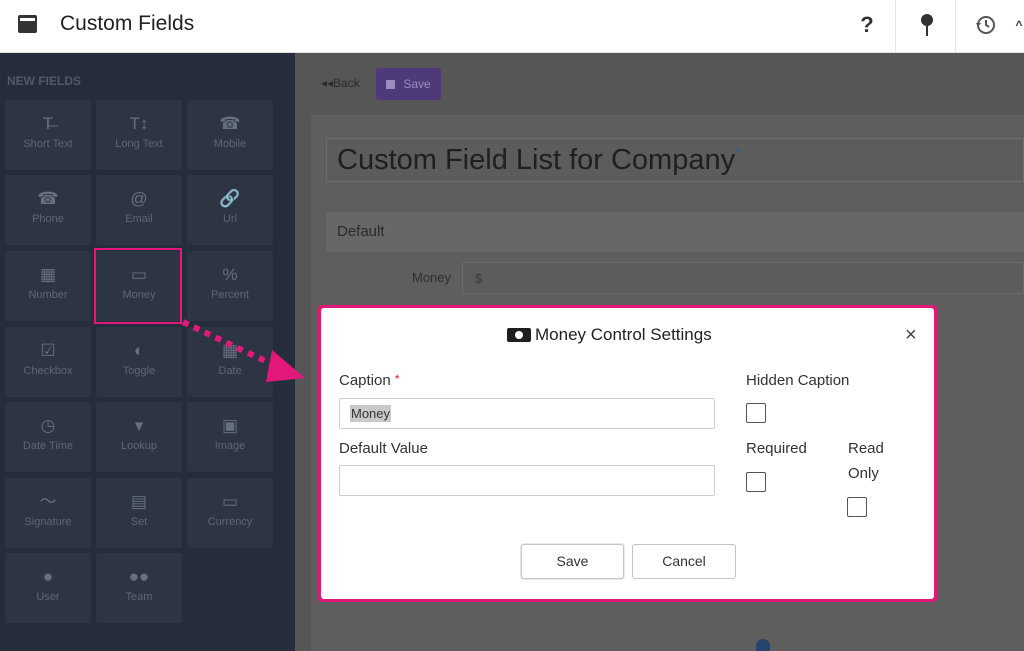 Image resolution: width=1024 pixels, height=651 pixels. What do you see at coordinates (383, 448) in the screenshot?
I see `default-value-label: Default Value` at bounding box center [383, 448].